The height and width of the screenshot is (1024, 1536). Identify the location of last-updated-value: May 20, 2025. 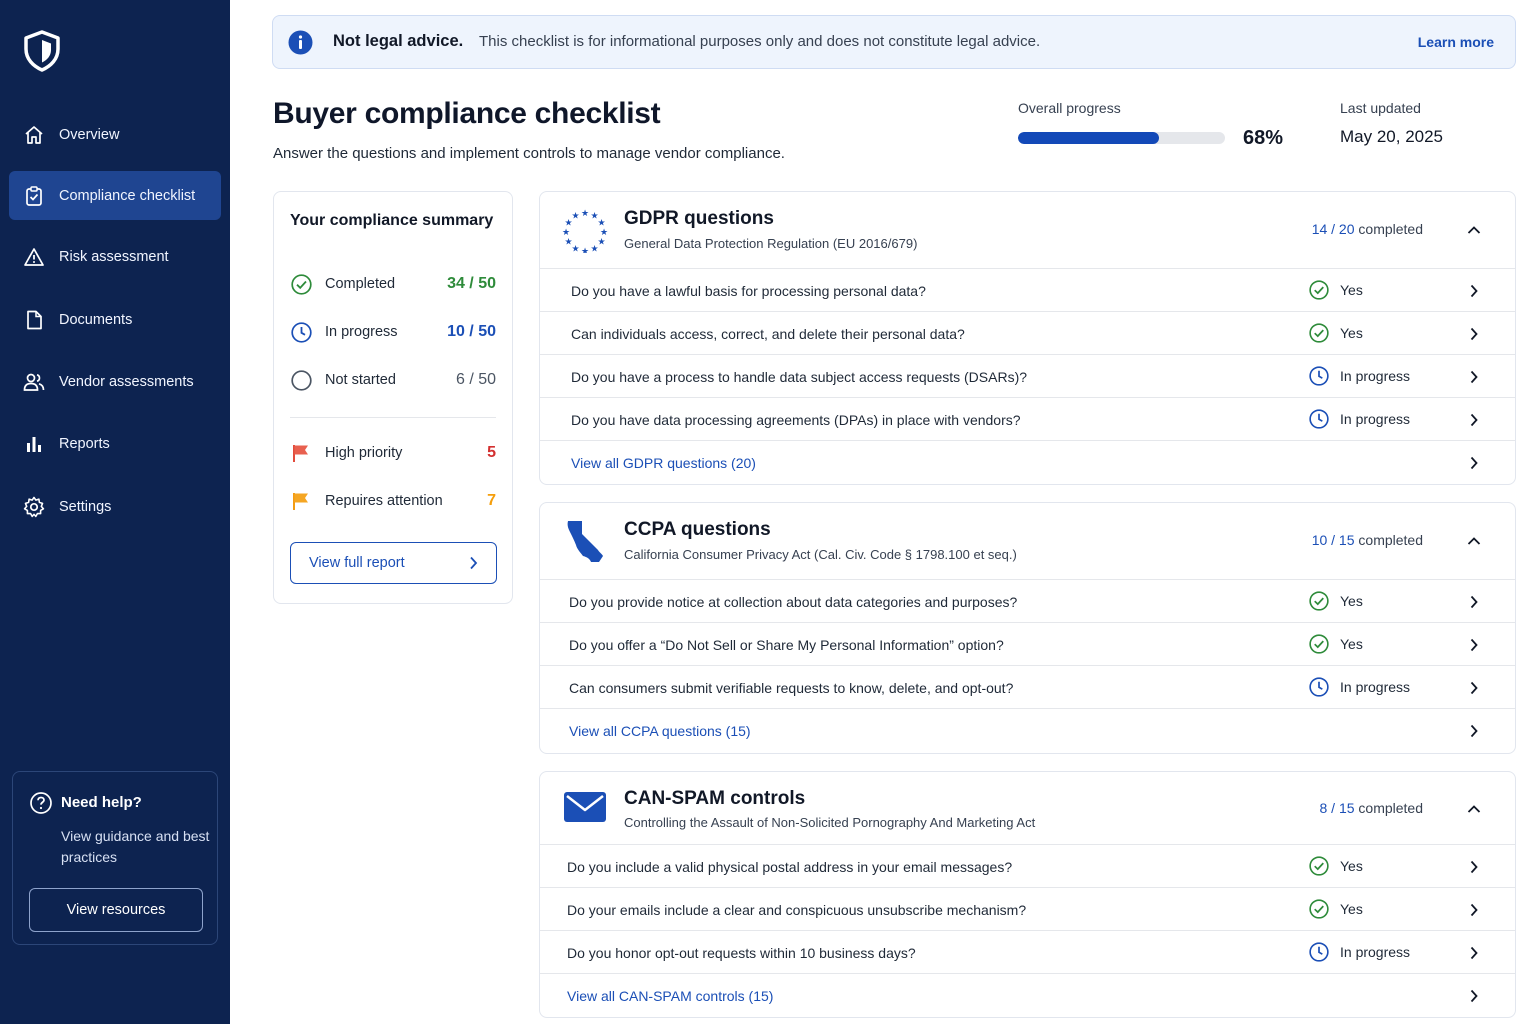
(1392, 136).